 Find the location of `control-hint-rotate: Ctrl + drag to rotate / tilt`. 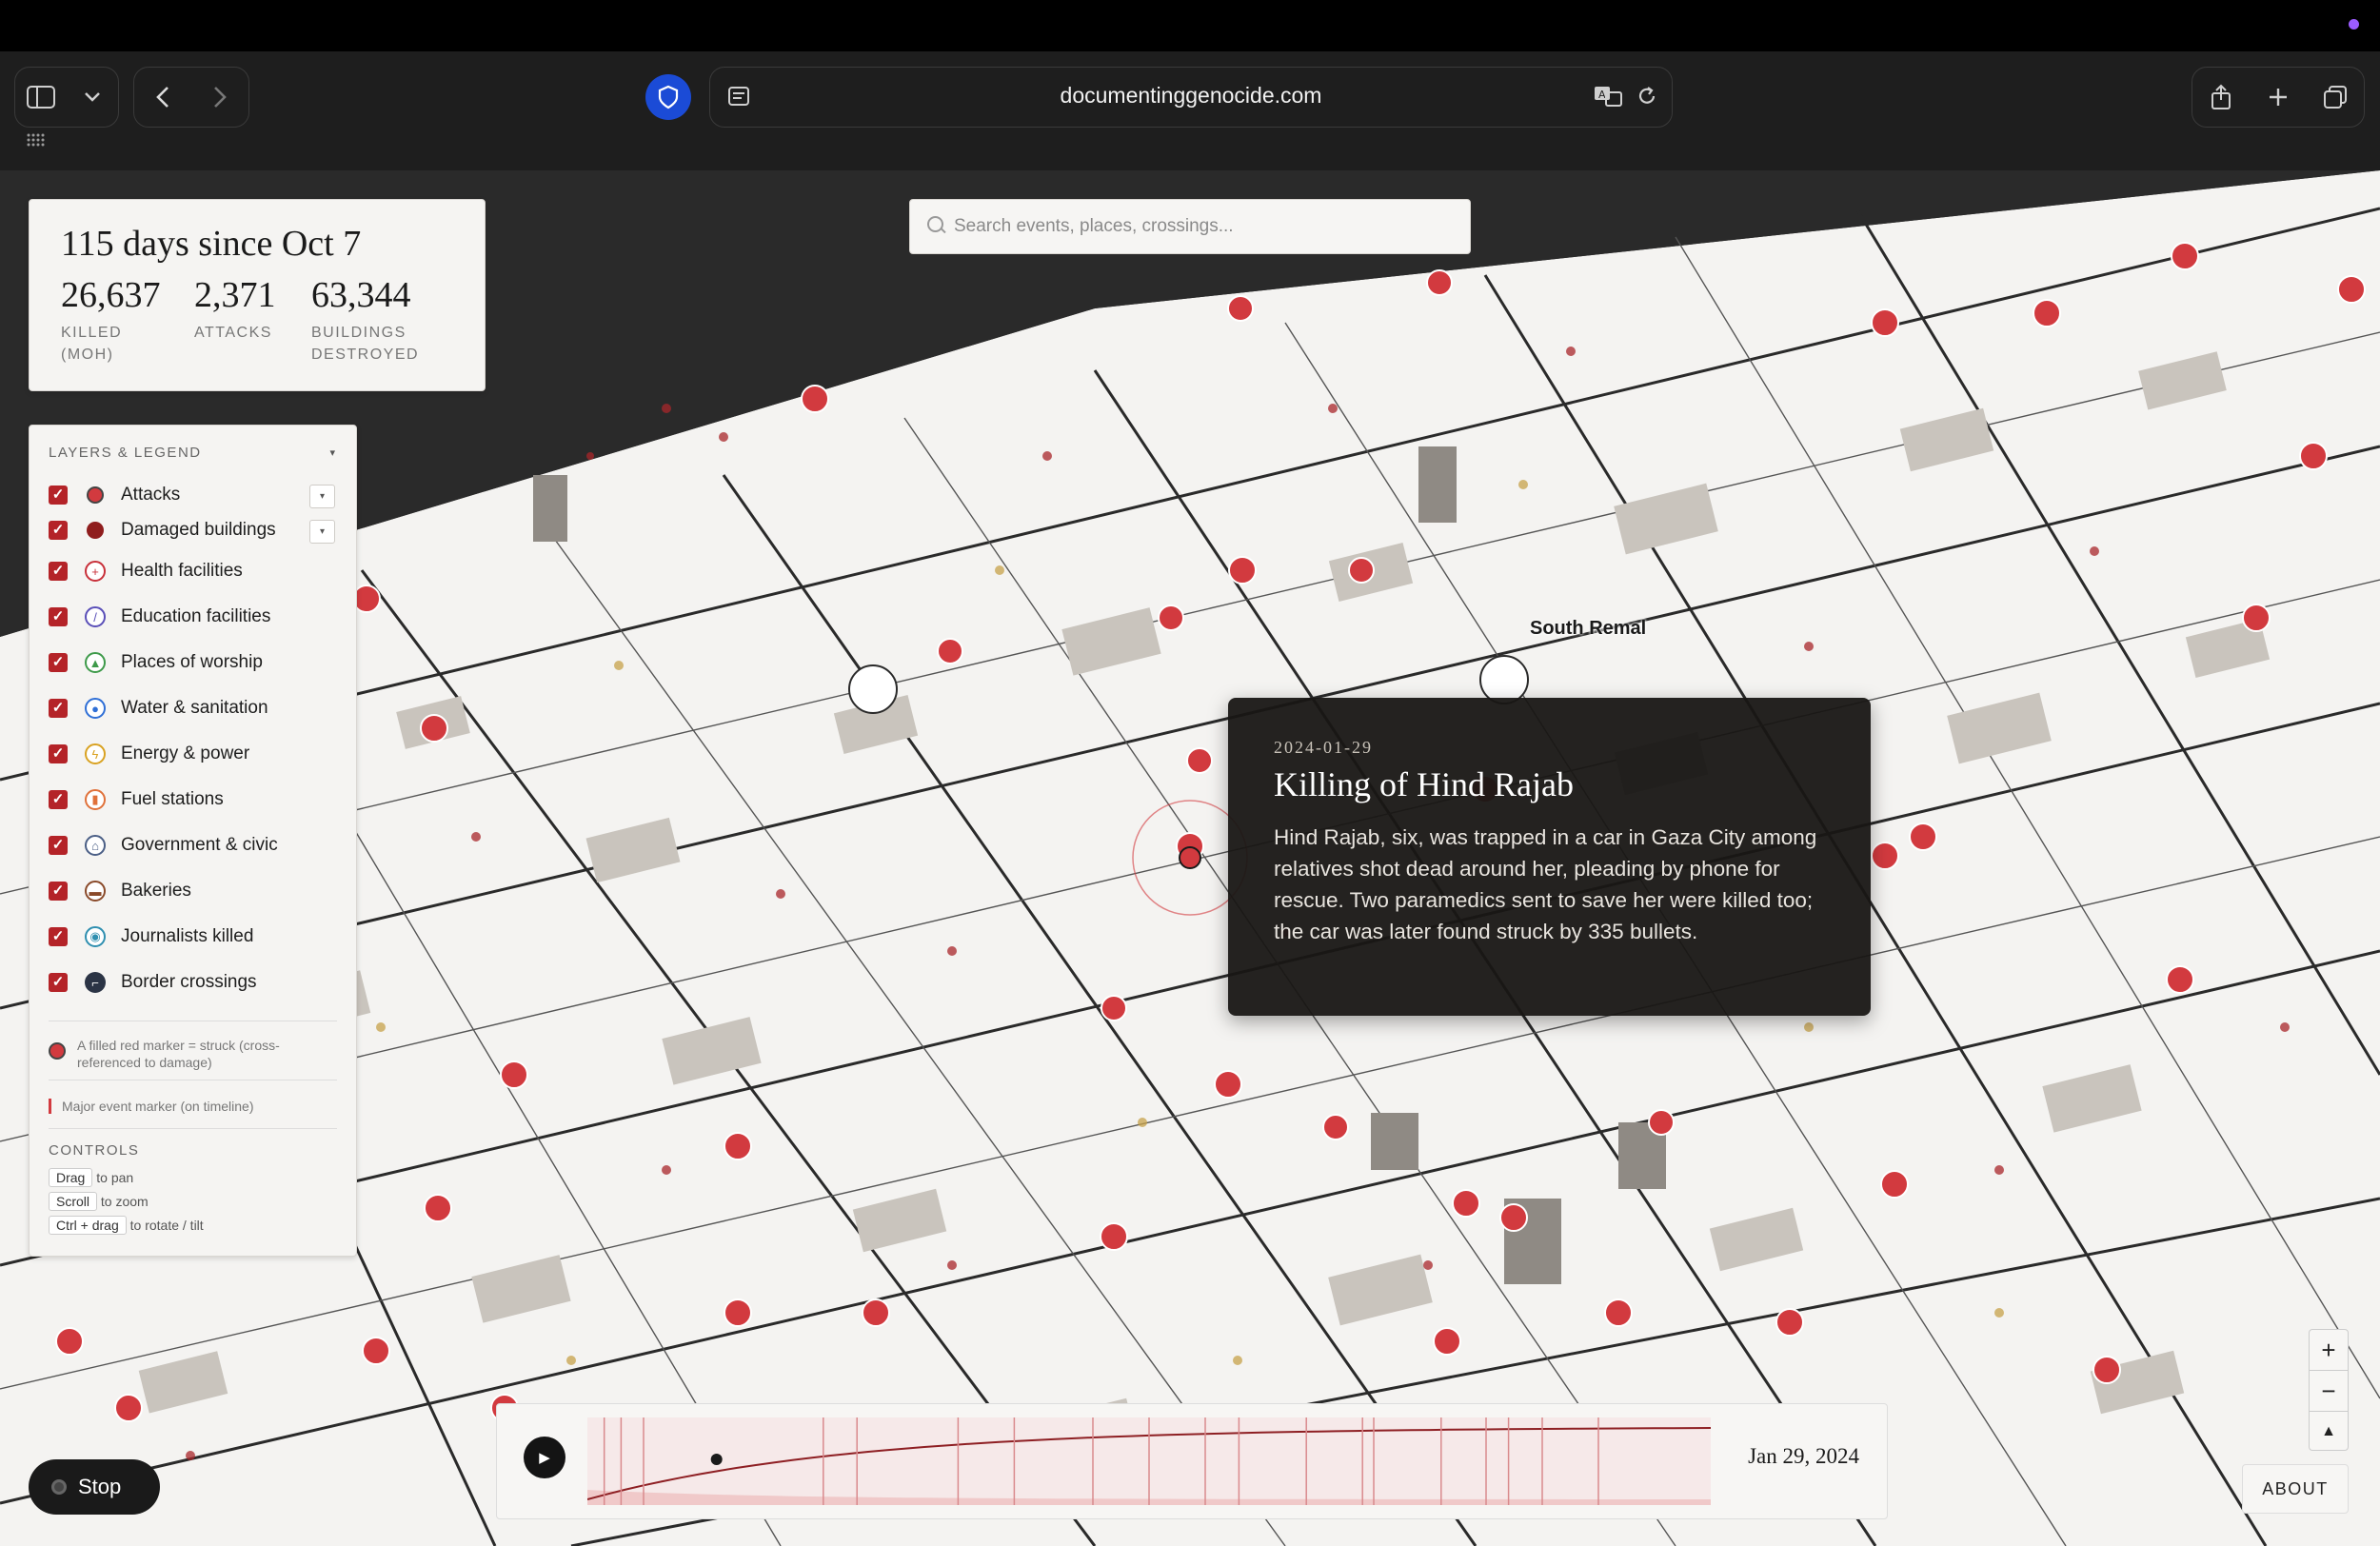

control-hint-rotate: Ctrl + drag to rotate / tilt is located at coordinates (126, 1225).